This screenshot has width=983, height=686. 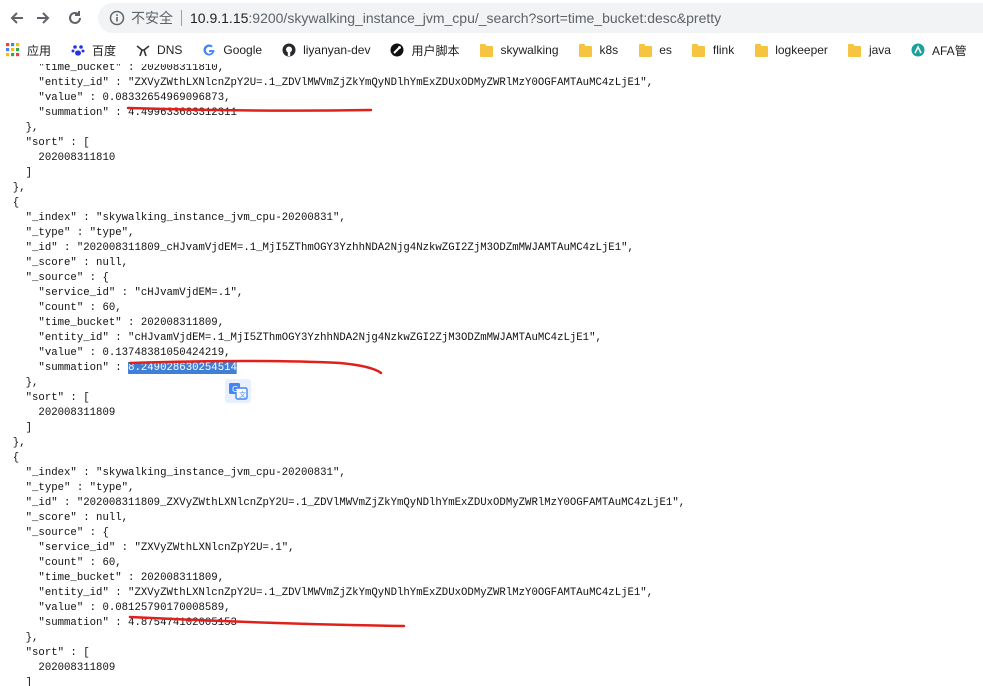 What do you see at coordinates (801, 50) in the screenshot?
I see `bookmark-label: logkeeper` at bounding box center [801, 50].